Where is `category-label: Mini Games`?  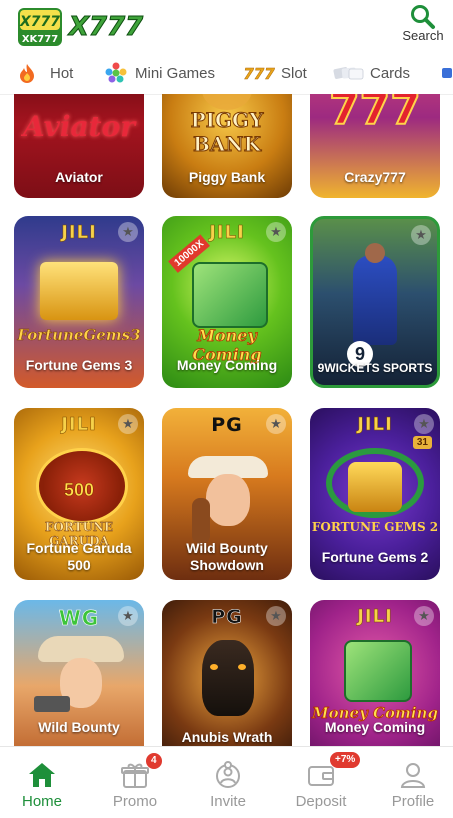
category-label: Mini Games is located at coordinates (175, 73).